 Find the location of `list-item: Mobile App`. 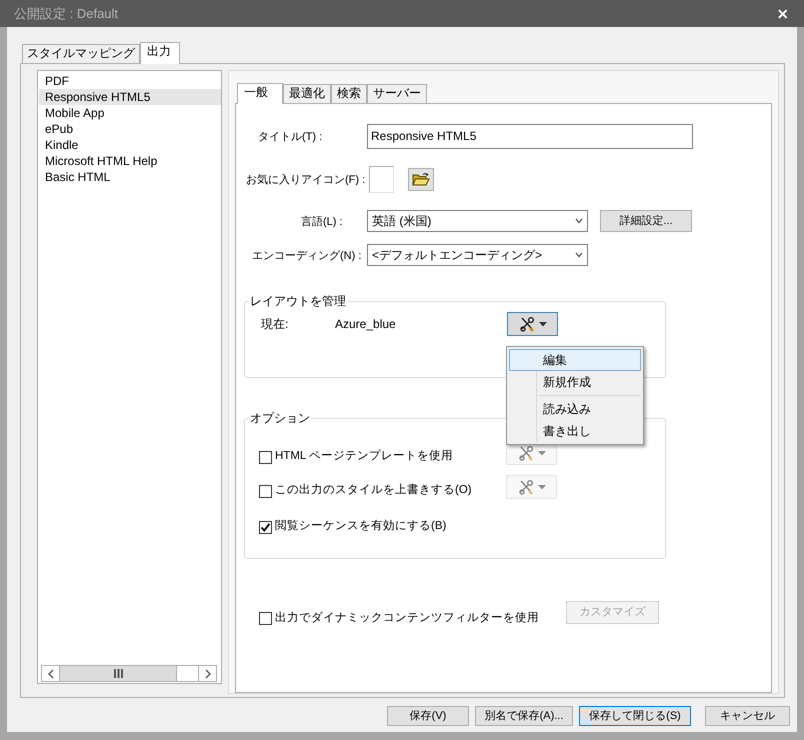

list-item: Mobile App is located at coordinates (130, 113).